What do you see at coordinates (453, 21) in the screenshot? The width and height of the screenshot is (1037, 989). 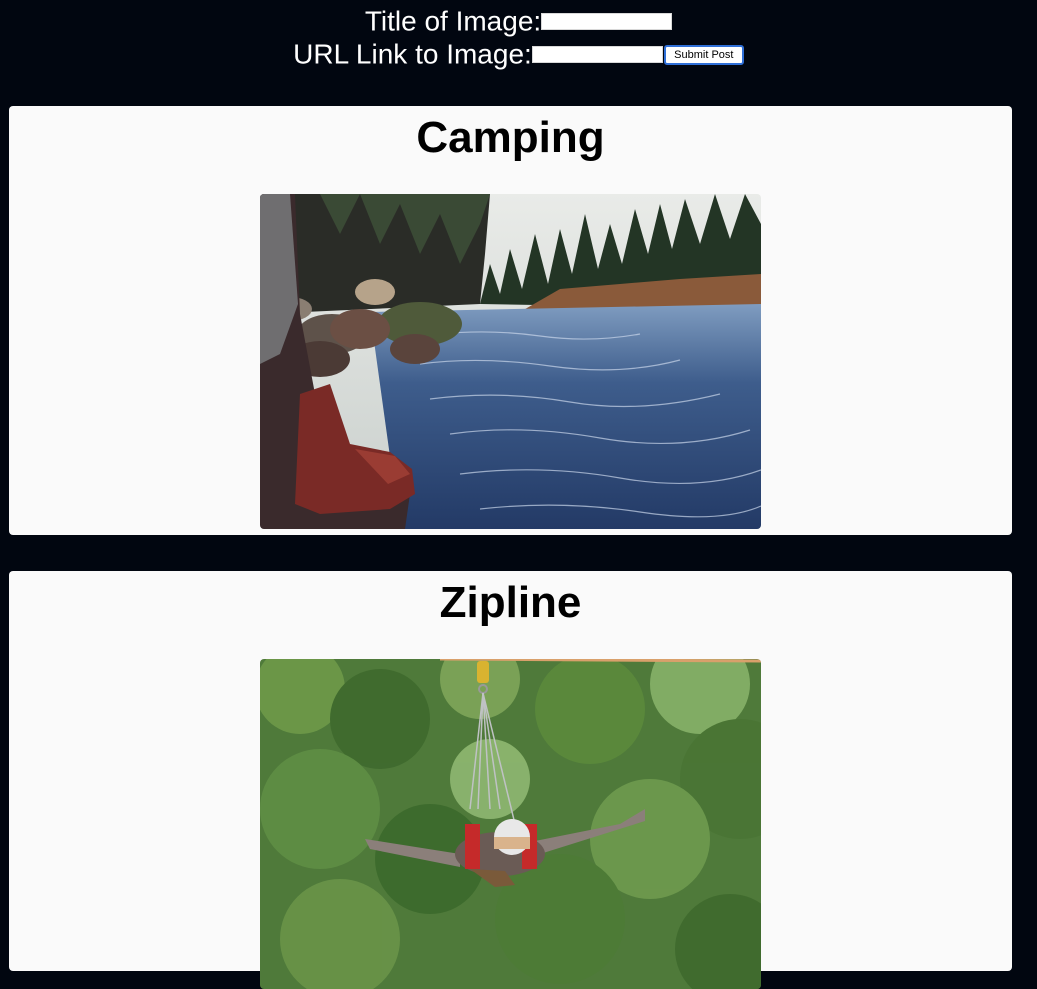 I see `title-label: Title of Image:` at bounding box center [453, 21].